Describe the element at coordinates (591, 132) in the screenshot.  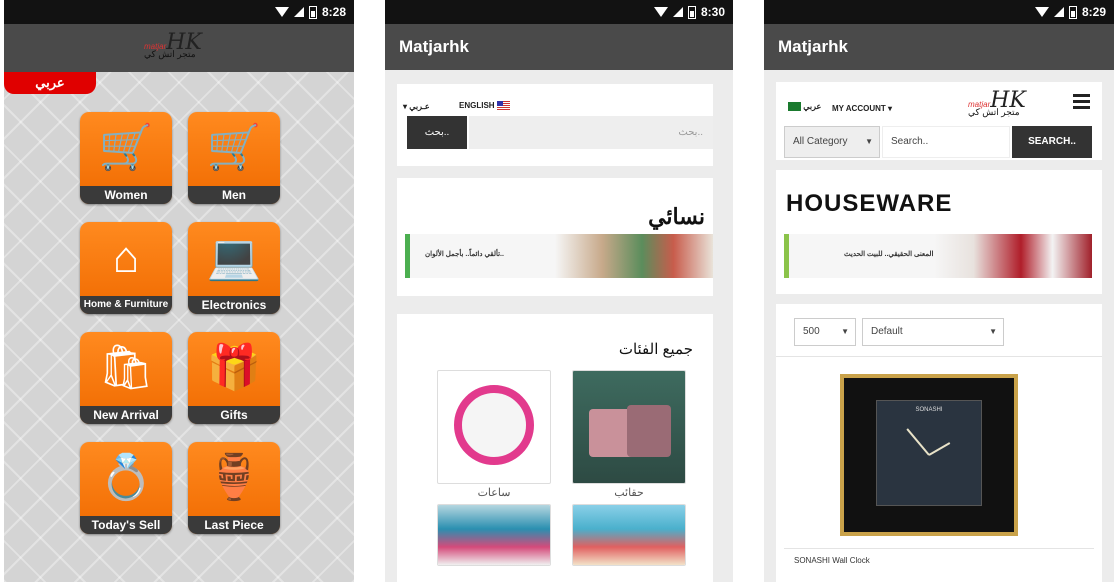
I see `search-input: بحث..` at that location.